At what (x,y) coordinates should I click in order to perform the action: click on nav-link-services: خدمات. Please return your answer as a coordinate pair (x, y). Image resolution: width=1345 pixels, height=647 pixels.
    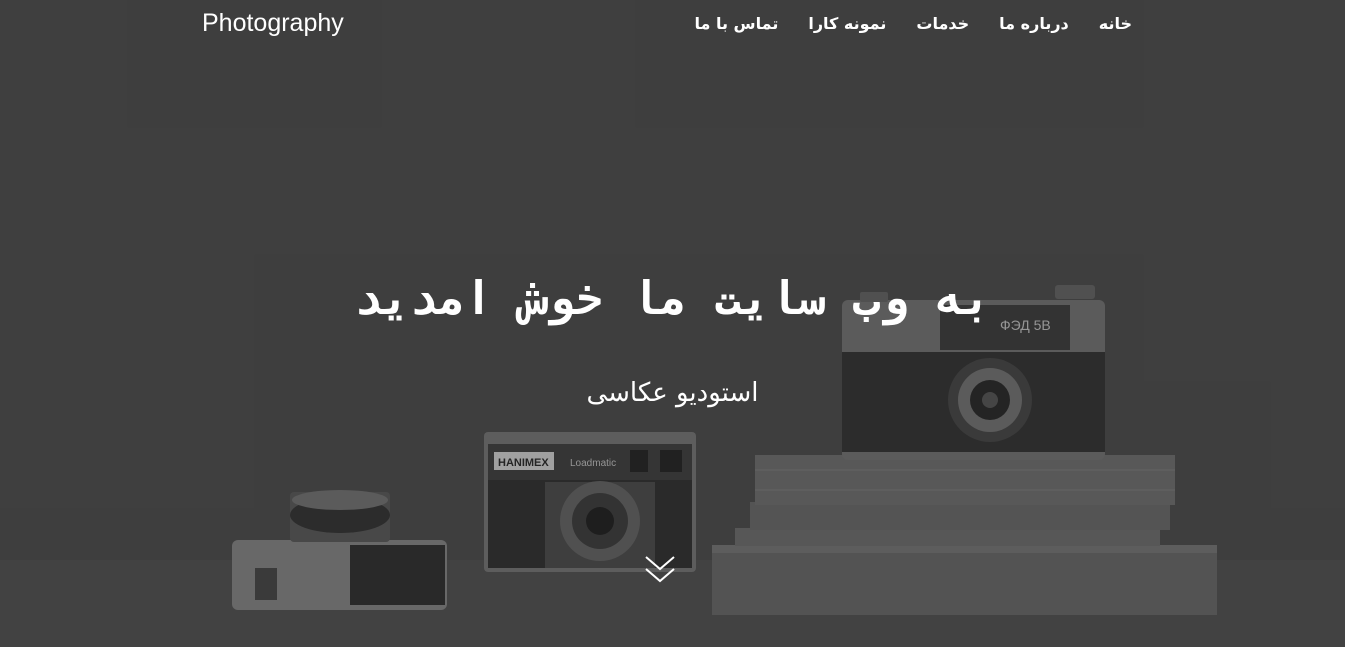
    Looking at the image, I should click on (942, 23).